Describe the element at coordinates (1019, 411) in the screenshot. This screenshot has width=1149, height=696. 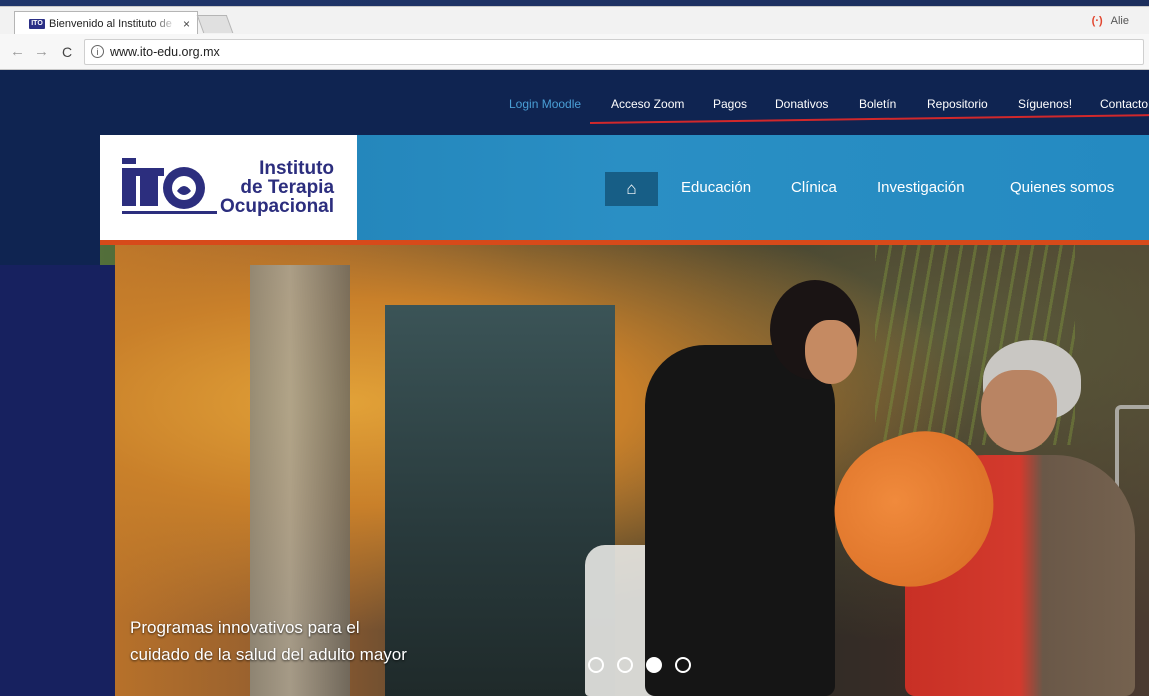
I see `photo-elder-face` at that location.